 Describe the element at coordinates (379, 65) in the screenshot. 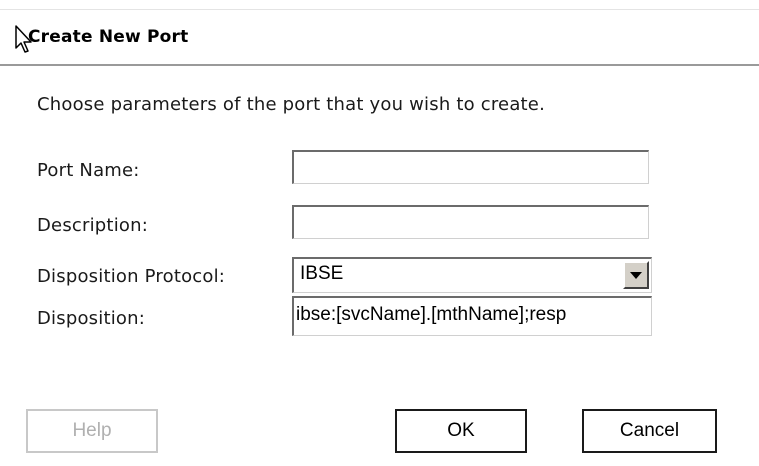

I see `title-divider` at that location.